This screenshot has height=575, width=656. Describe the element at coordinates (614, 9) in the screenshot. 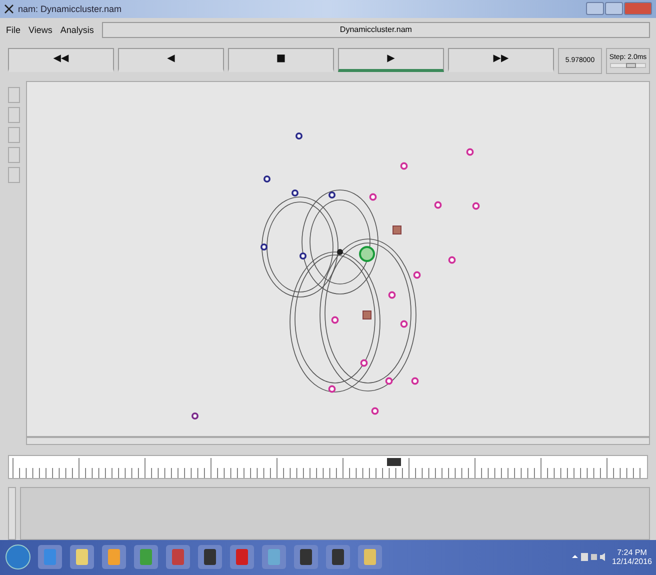

I see `maximize-button` at that location.